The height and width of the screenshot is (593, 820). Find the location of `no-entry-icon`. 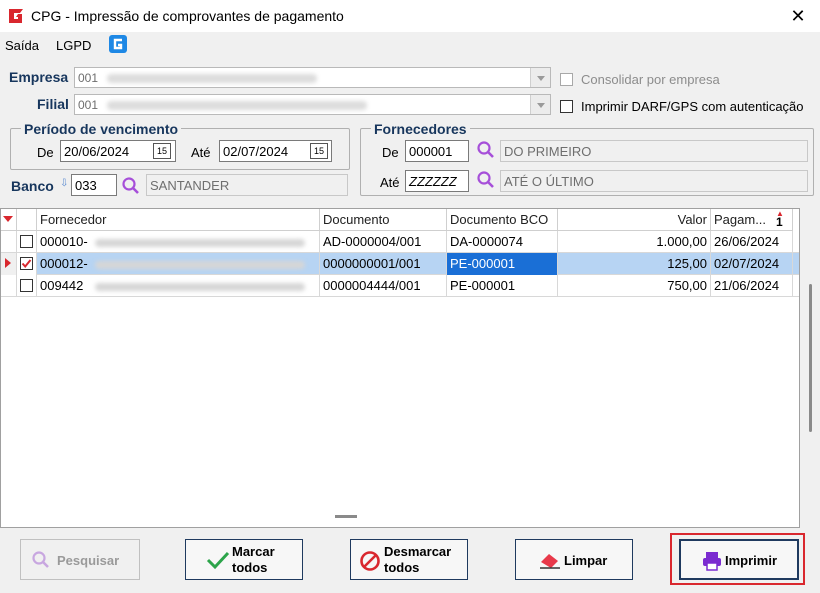

no-entry-icon is located at coordinates (370, 561).